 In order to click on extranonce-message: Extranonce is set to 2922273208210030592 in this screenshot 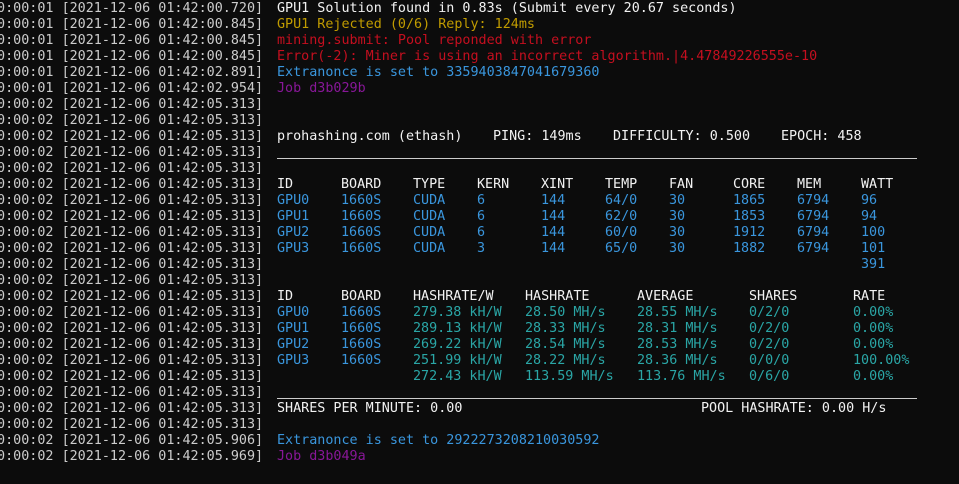, I will do `click(438, 440)`.